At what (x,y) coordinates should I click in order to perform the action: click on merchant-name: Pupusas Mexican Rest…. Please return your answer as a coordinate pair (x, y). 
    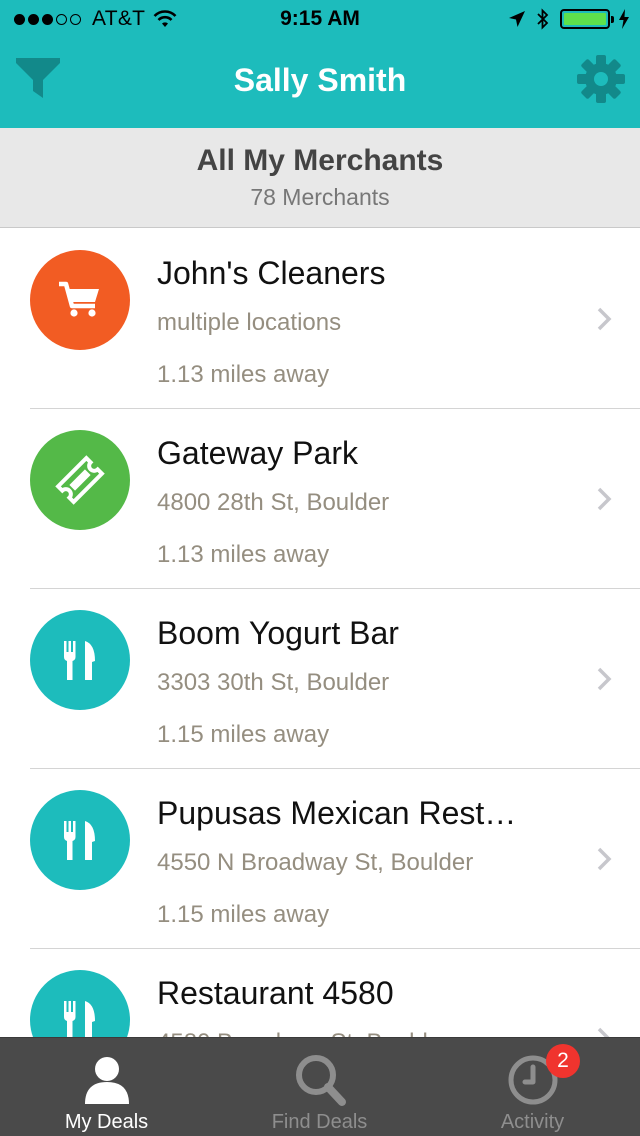
    Looking at the image, I should click on (337, 813).